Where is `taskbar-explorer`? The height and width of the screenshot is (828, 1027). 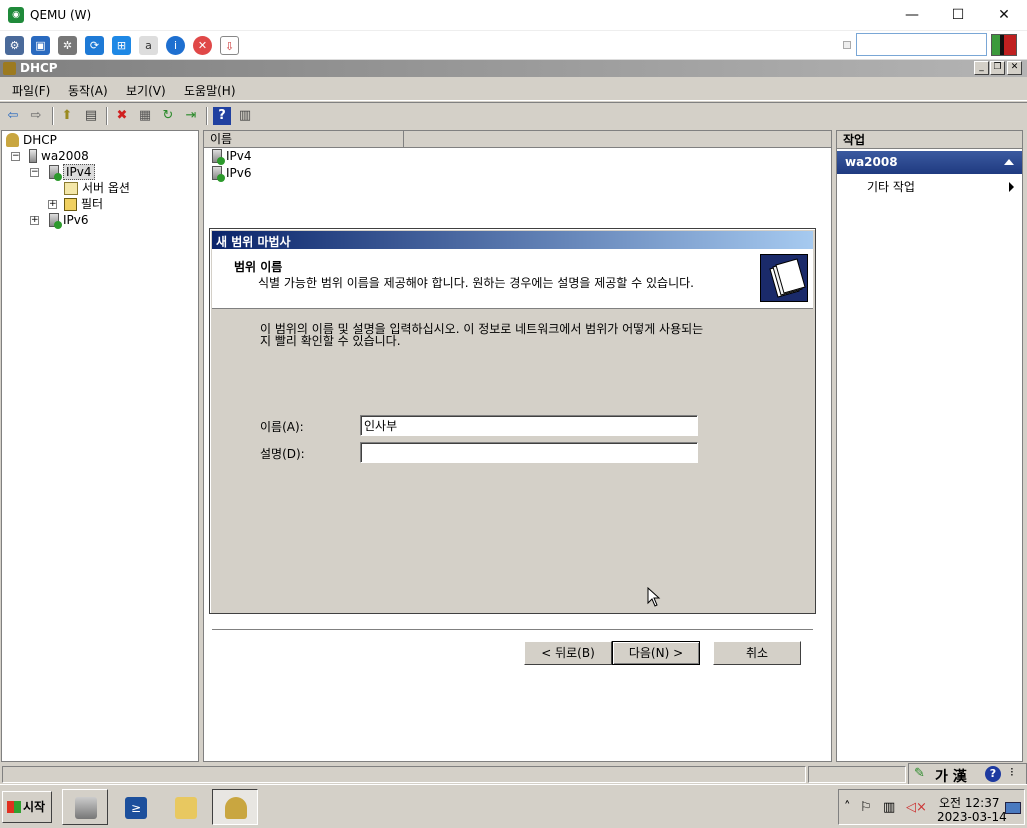
taskbar-explorer is located at coordinates (185, 807).